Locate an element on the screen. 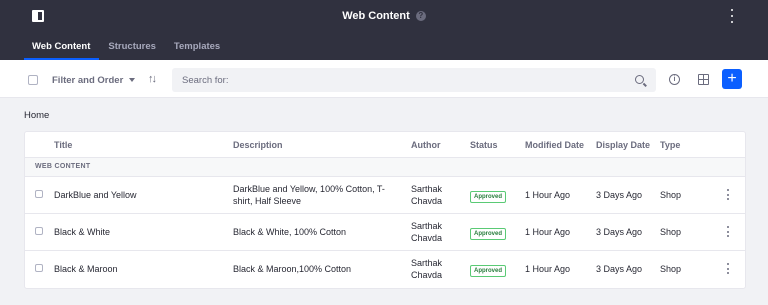 Image resolution: width=768 pixels, height=305 pixels. column-header-type: Type is located at coordinates (670, 145).